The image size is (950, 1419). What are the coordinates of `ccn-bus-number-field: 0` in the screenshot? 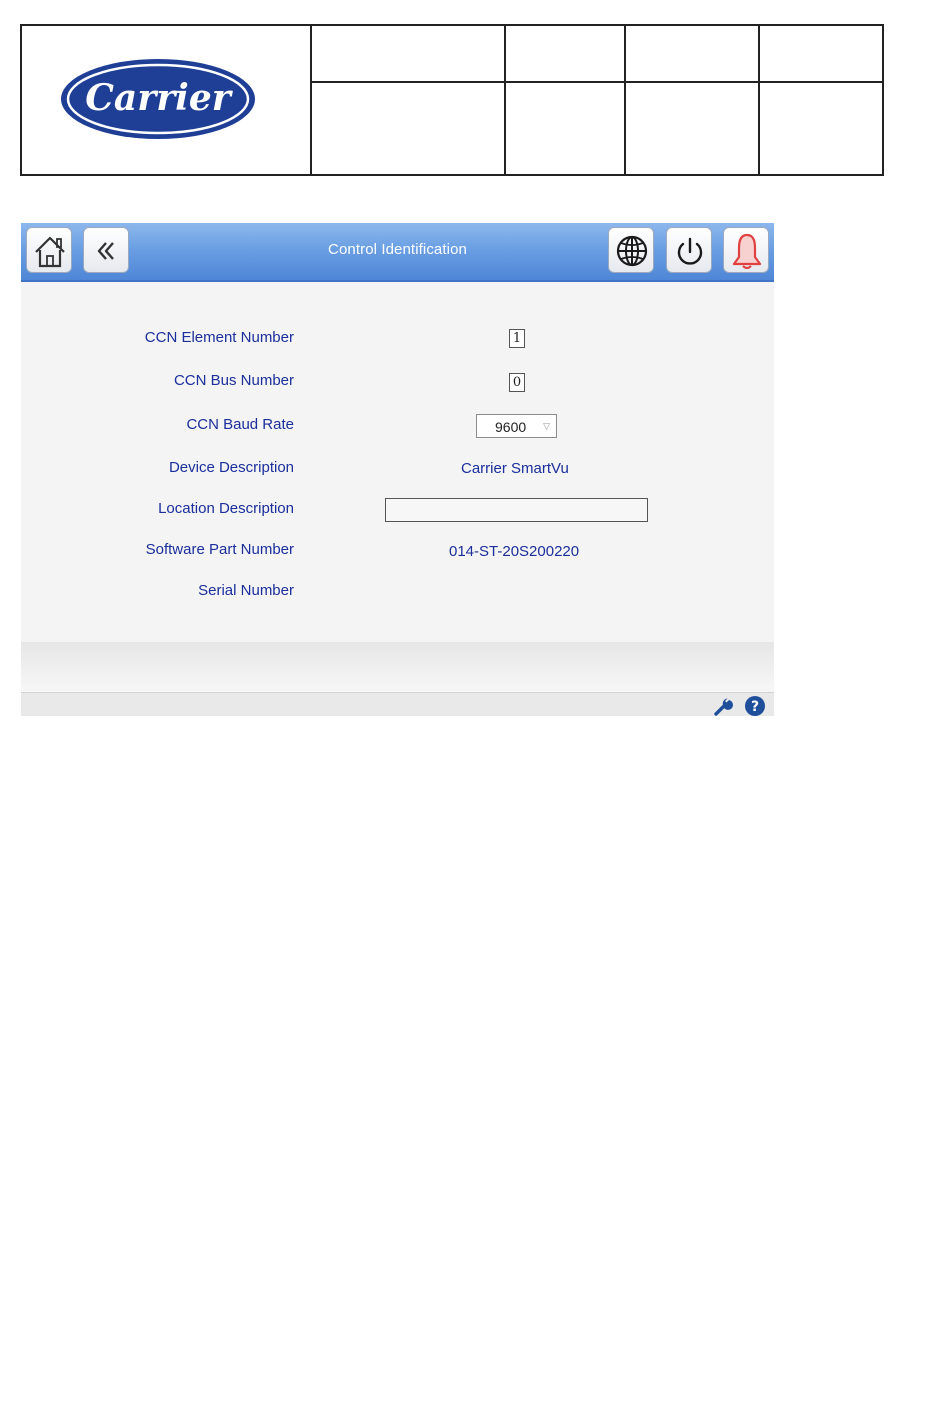 It's located at (517, 382).